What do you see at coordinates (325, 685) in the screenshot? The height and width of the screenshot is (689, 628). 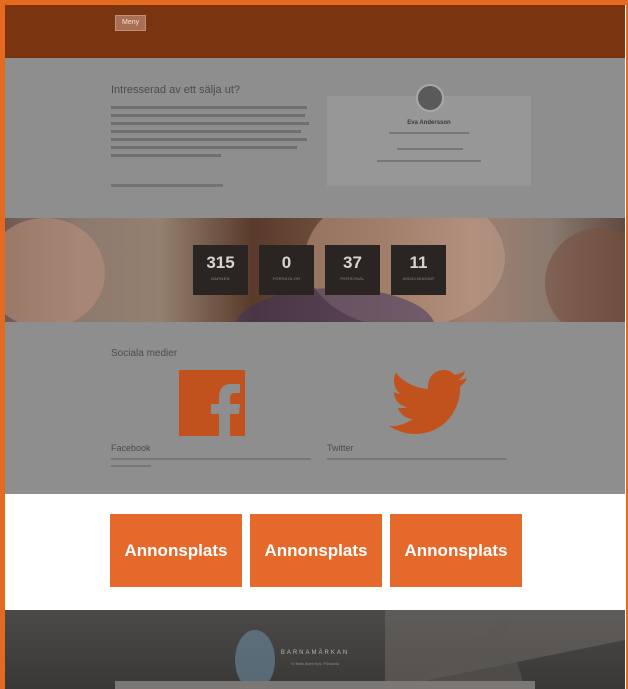 I see `footer-search-input` at bounding box center [325, 685].